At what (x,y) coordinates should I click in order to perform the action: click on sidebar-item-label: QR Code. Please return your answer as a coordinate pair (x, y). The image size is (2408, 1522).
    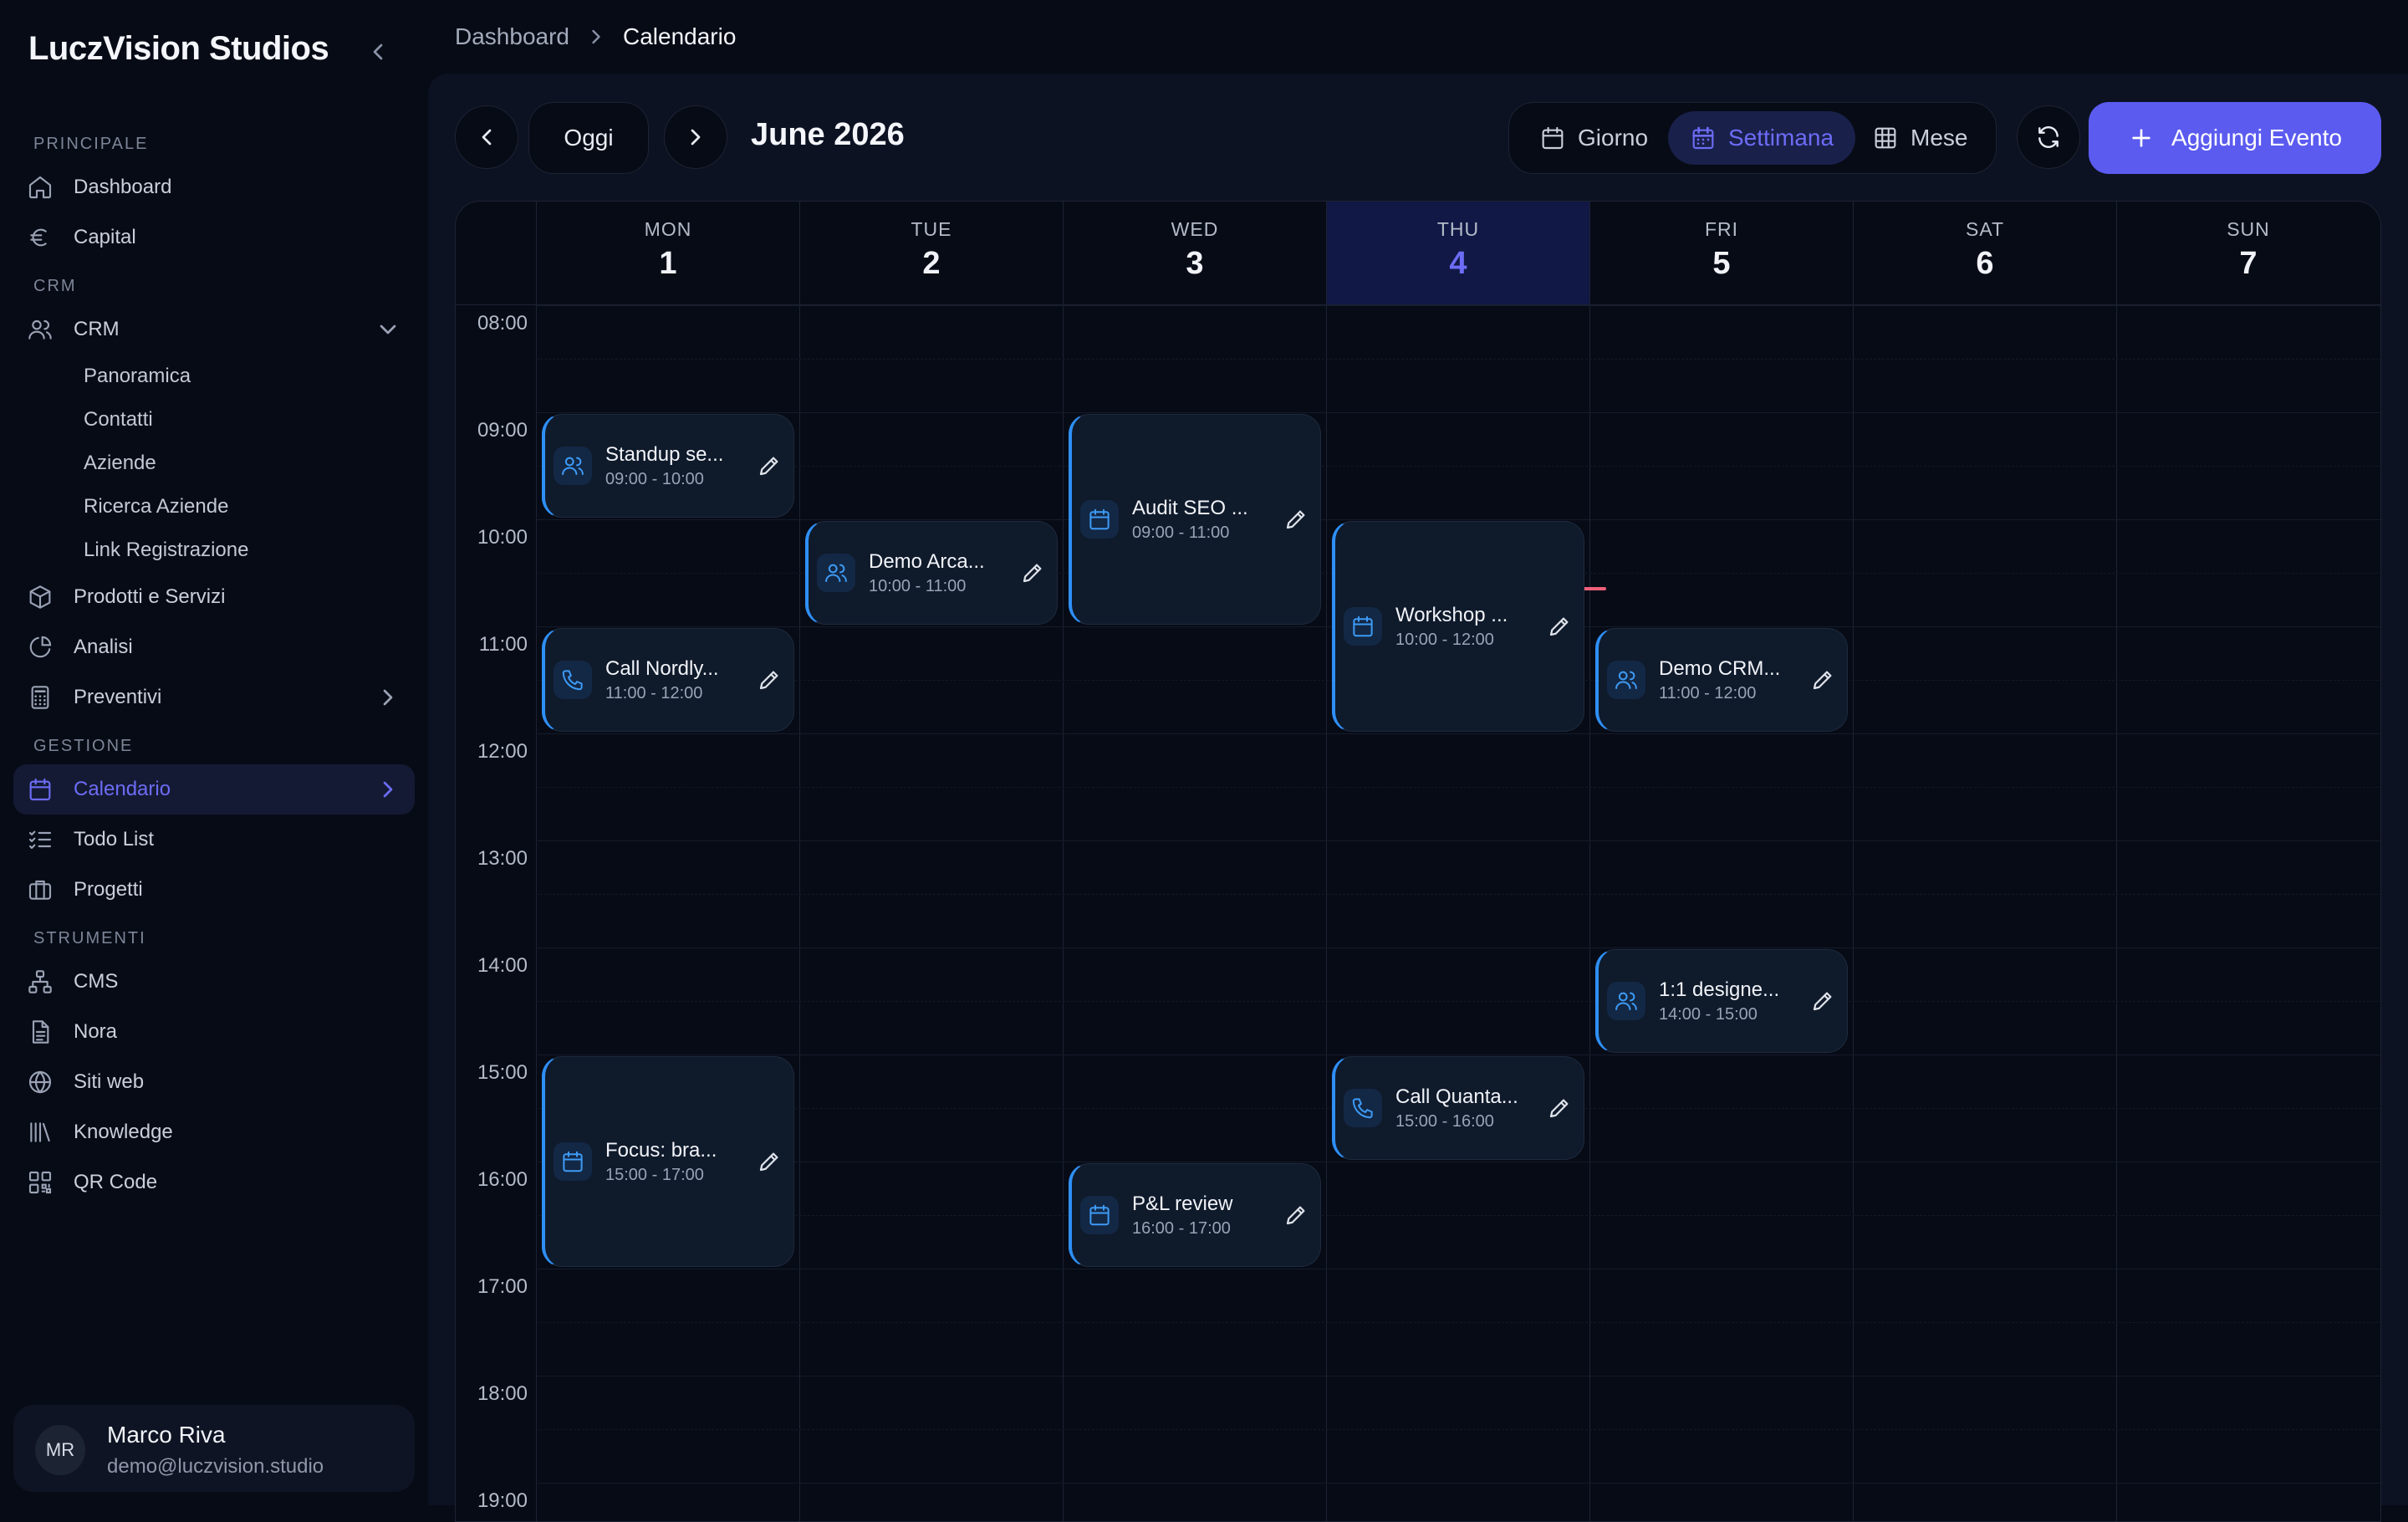
    Looking at the image, I should click on (116, 1182).